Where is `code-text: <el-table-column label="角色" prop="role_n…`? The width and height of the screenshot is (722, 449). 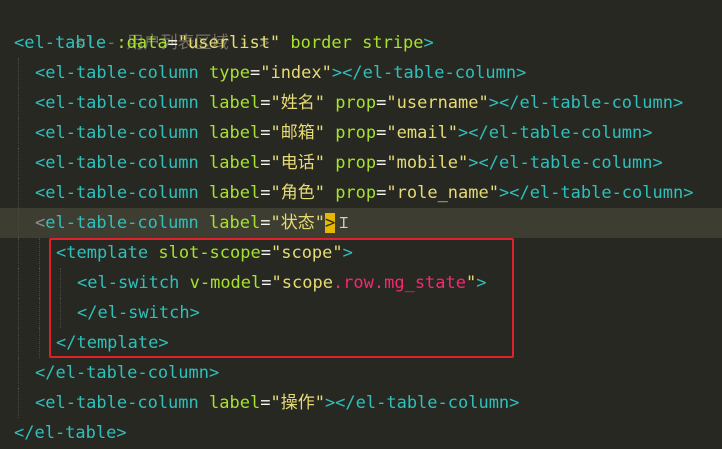
code-text: <el-table-column label="角色" prop="role_n… is located at coordinates (364, 193).